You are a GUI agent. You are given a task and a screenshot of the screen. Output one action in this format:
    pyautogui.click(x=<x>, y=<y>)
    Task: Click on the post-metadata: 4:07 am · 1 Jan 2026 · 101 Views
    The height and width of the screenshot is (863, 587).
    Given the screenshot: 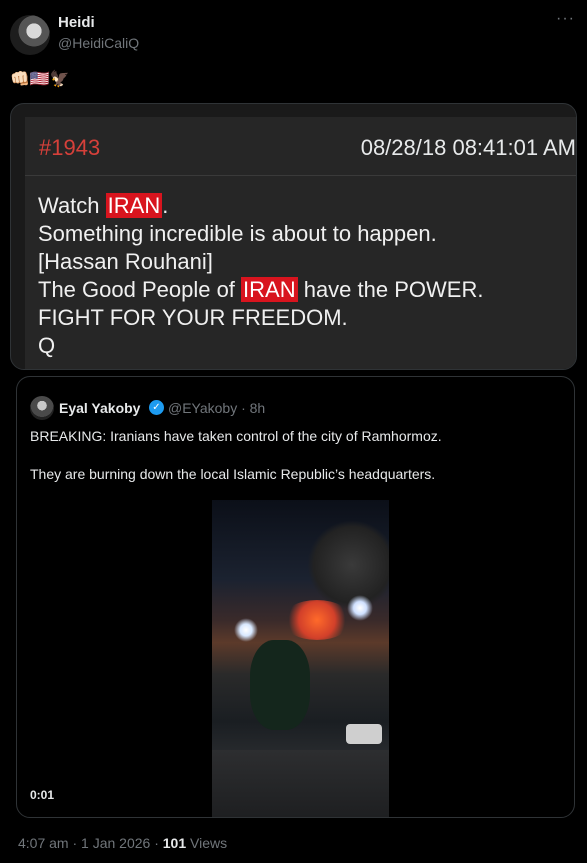 What is the action you would take?
    pyautogui.click(x=122, y=843)
    